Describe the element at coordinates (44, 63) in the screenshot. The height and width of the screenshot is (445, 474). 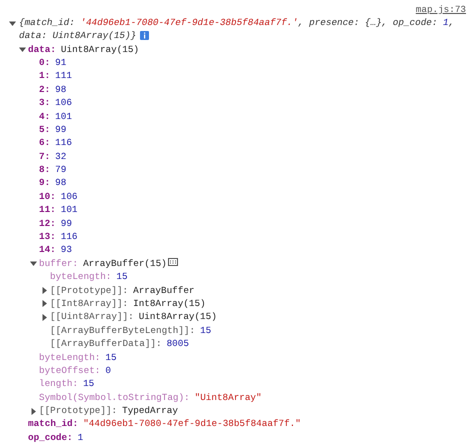
I see `property-key: 0:` at that location.